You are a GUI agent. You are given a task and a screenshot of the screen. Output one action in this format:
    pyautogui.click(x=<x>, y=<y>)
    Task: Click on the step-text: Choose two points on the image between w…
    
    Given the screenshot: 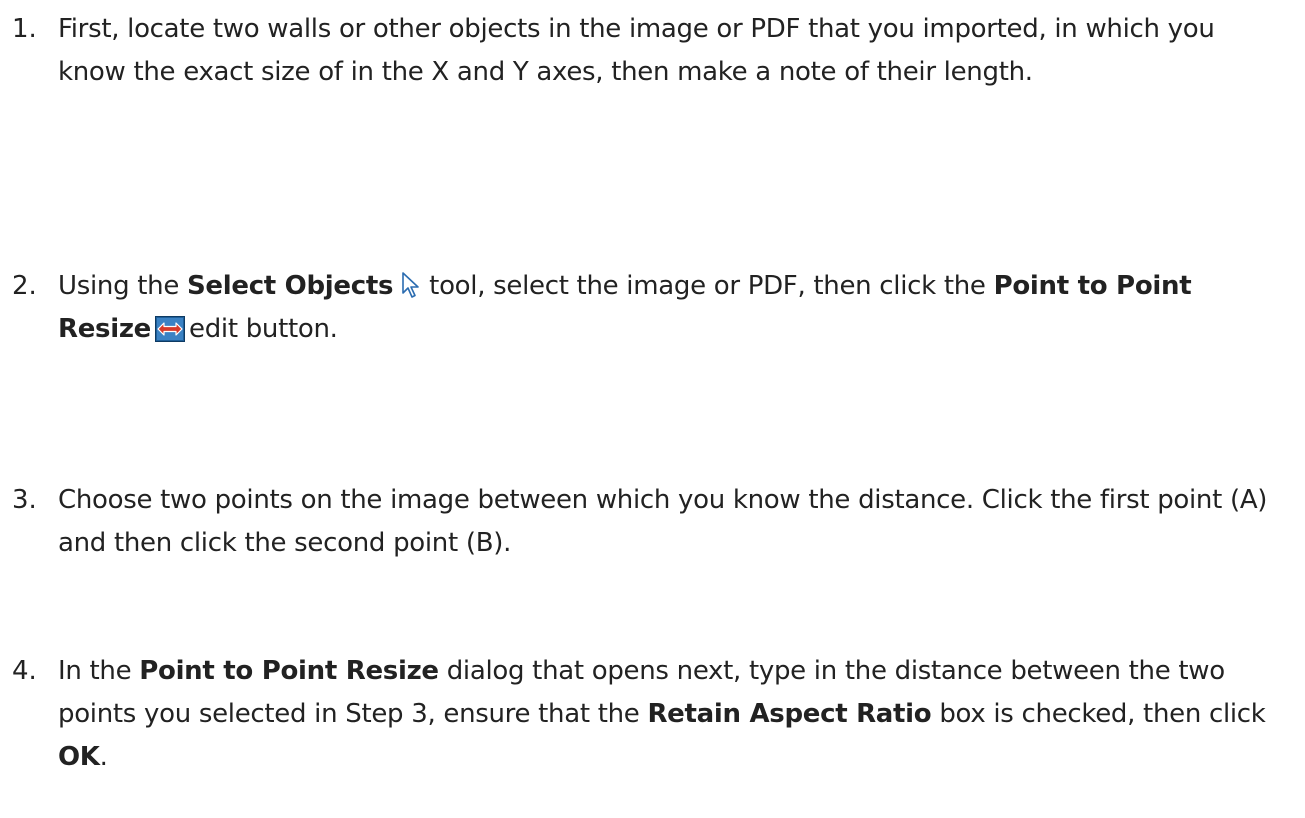 What is the action you would take?
    pyautogui.click(x=673, y=522)
    